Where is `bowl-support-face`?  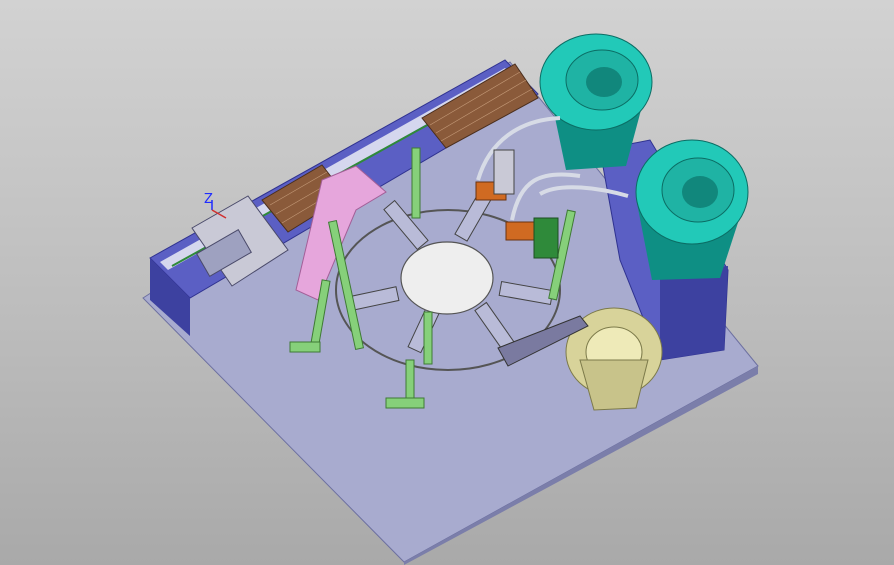 bowl-support-face is located at coordinates (694, 313).